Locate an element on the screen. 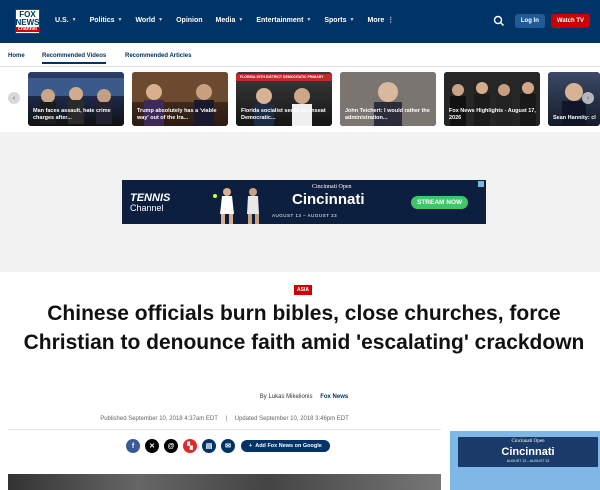  nav-actions: Log In Watch TV is located at coordinates (541, 21).